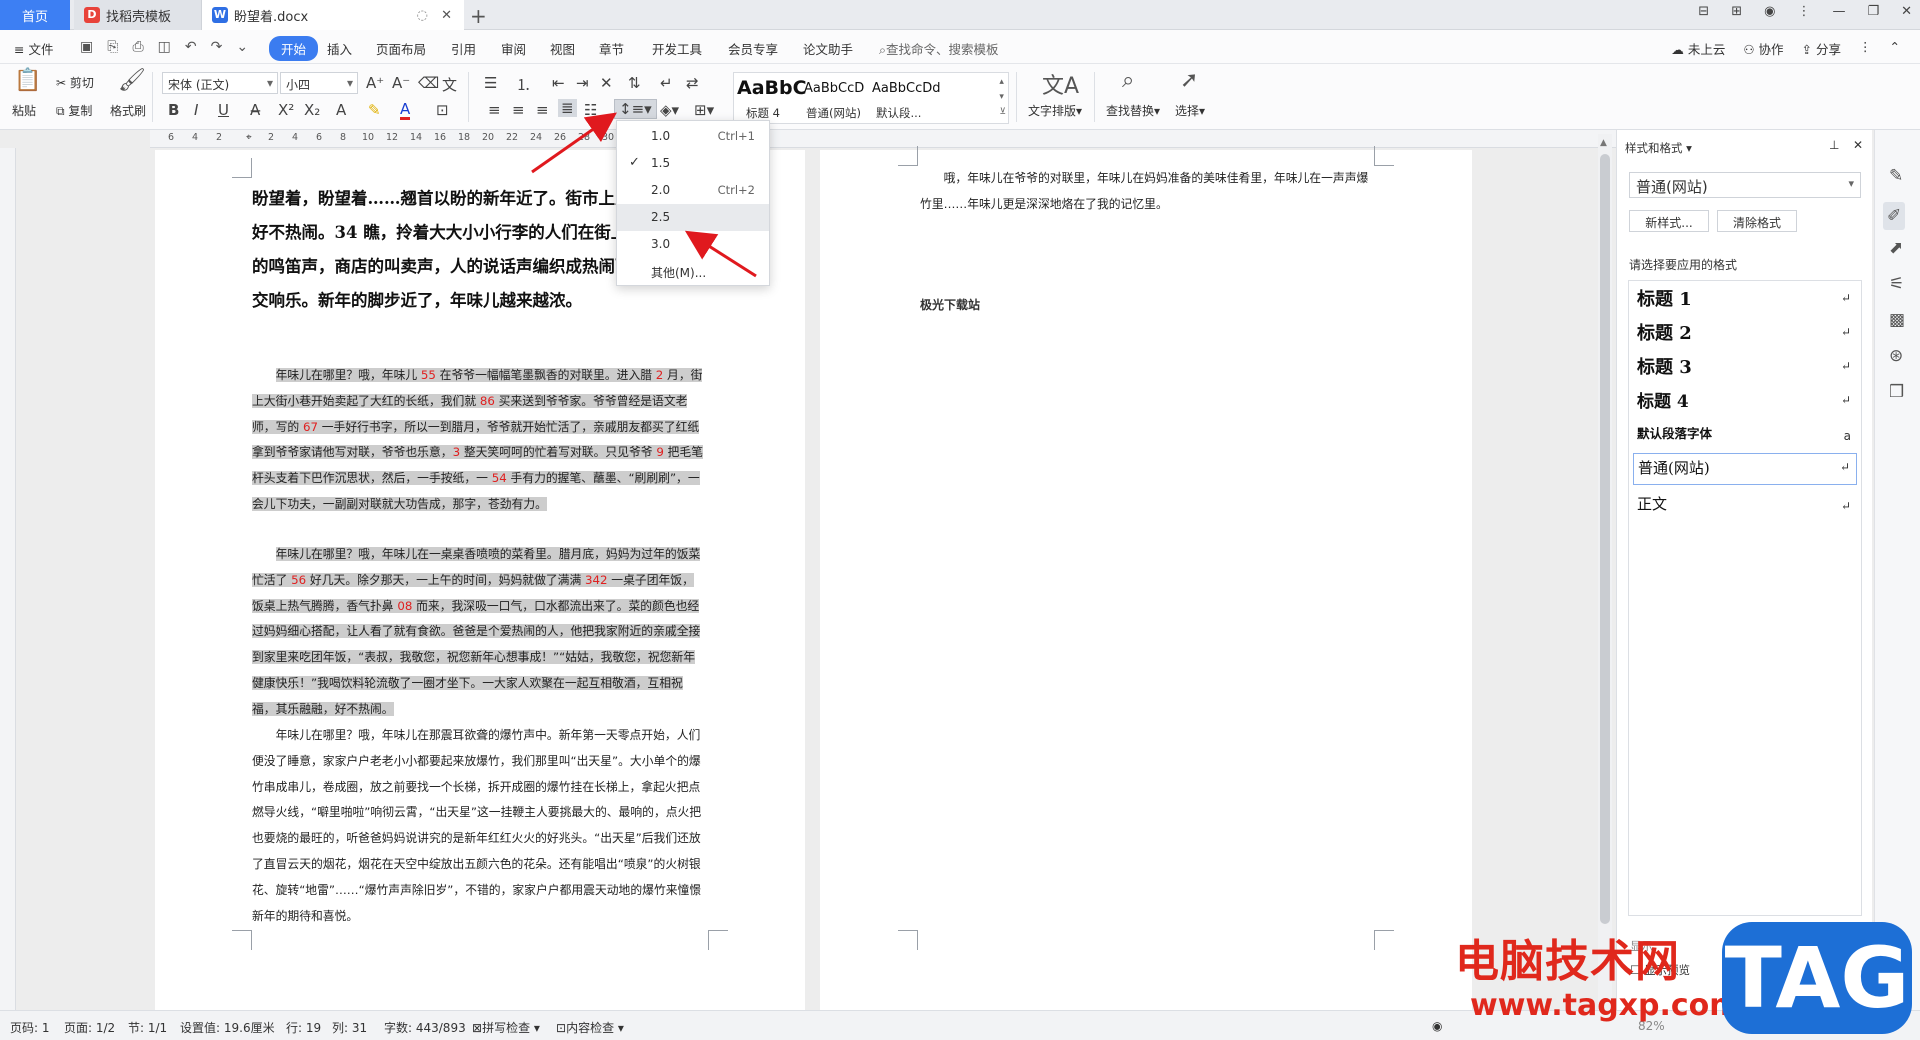  What do you see at coordinates (249, 137) in the screenshot?
I see `indent-marker-icon: ⌖` at bounding box center [249, 137].